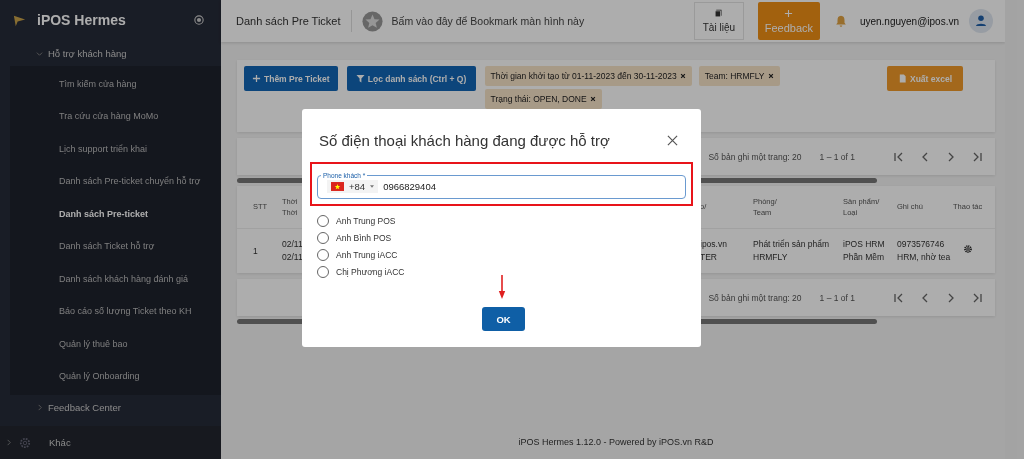 This screenshot has width=1024, height=459. Describe the element at coordinates (864, 250) in the screenshot. I see `table-cell: iPOS HRM Phần Mềm` at that location.